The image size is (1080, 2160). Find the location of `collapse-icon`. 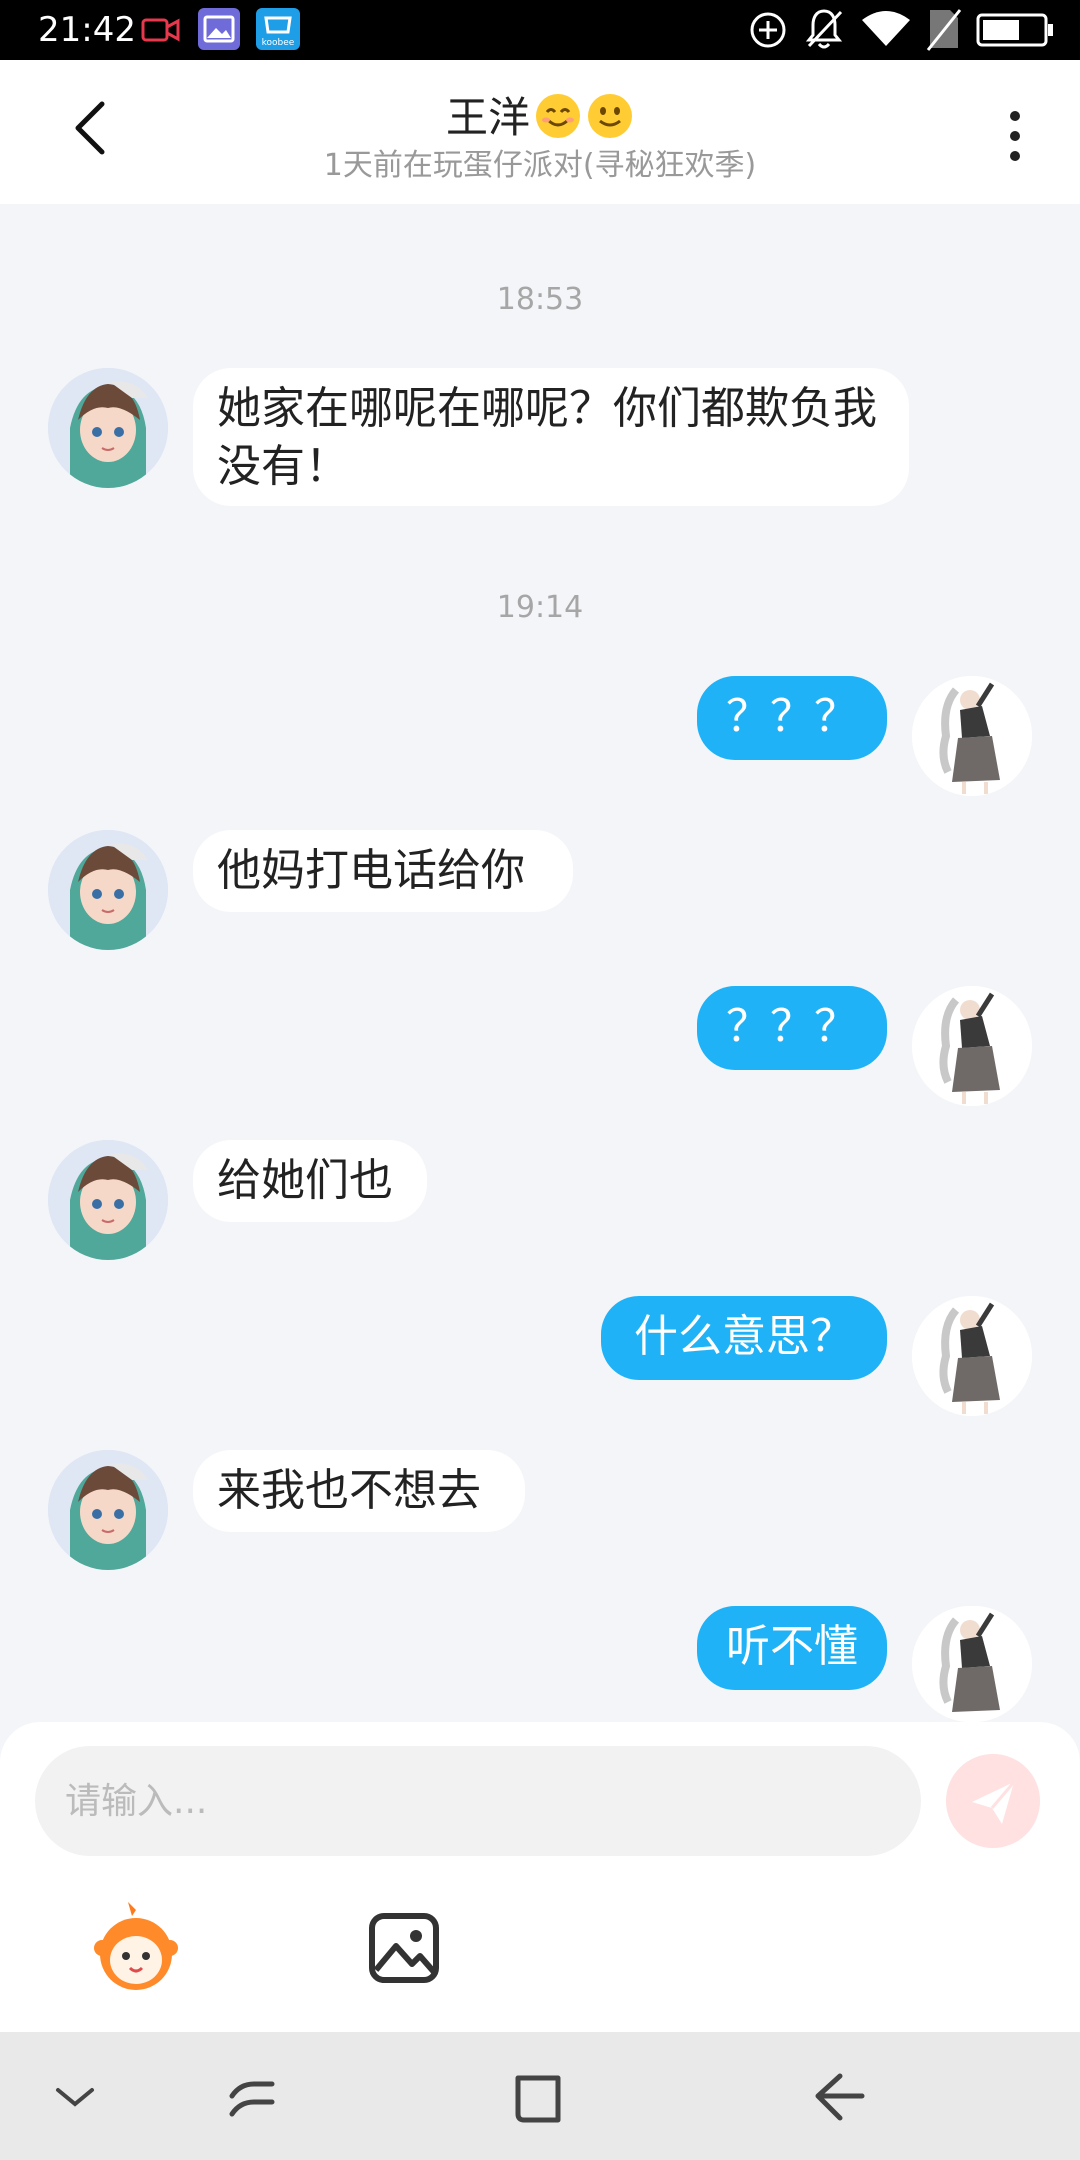

collapse-icon is located at coordinates (75, 2097).